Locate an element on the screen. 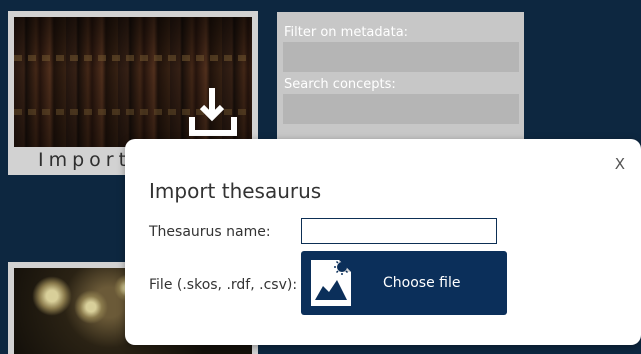  file-label: File (.skos, .rdf, .csv): is located at coordinates (223, 285).